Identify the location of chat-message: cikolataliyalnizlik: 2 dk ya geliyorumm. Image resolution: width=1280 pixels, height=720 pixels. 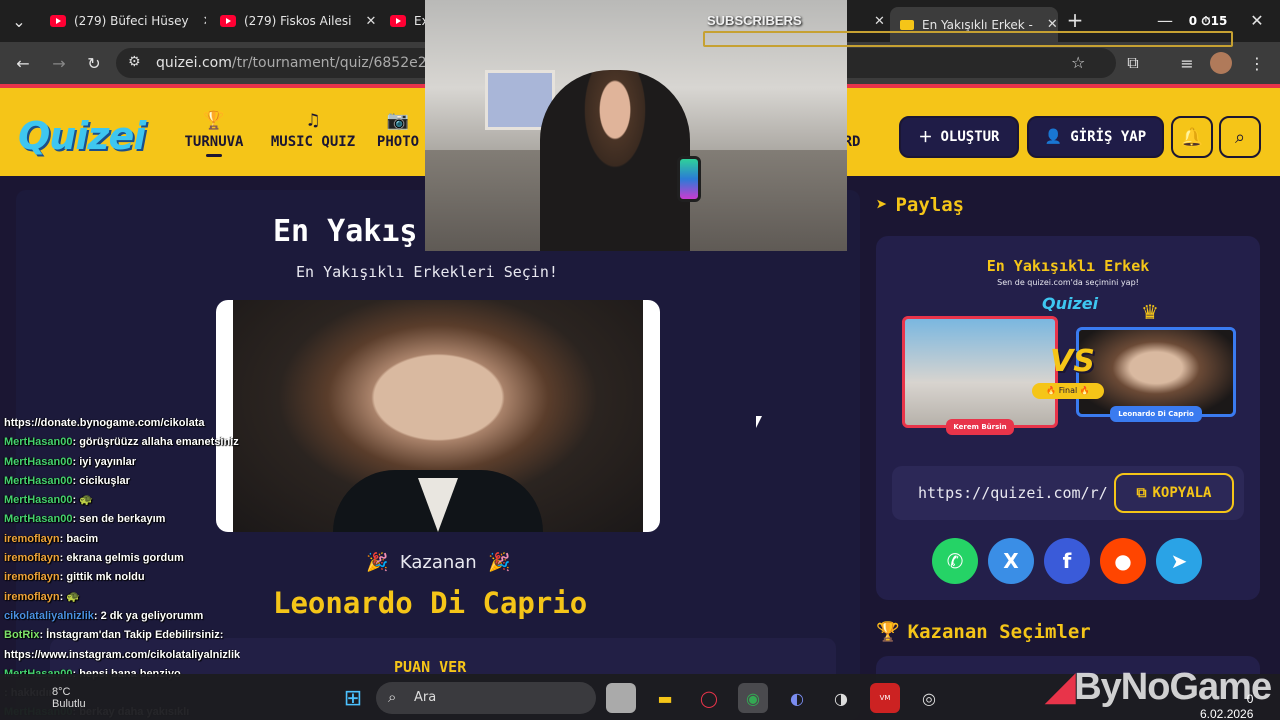
(120, 616).